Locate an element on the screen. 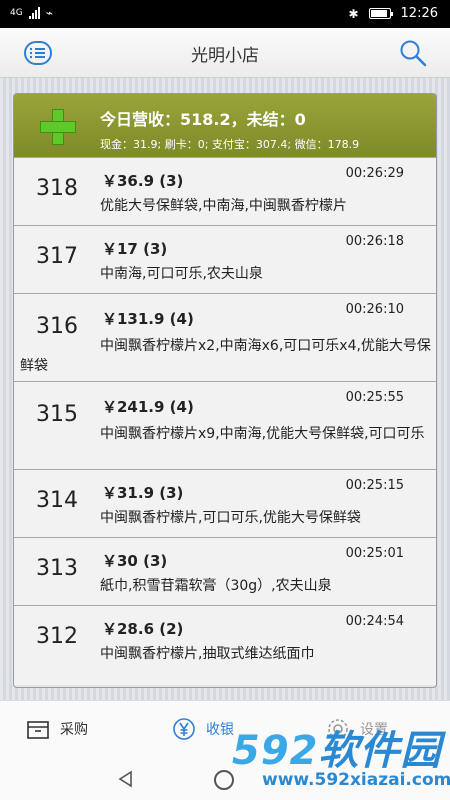 This screenshot has height=800, width=450. nav-cashier-label: 收银 is located at coordinates (220, 730).